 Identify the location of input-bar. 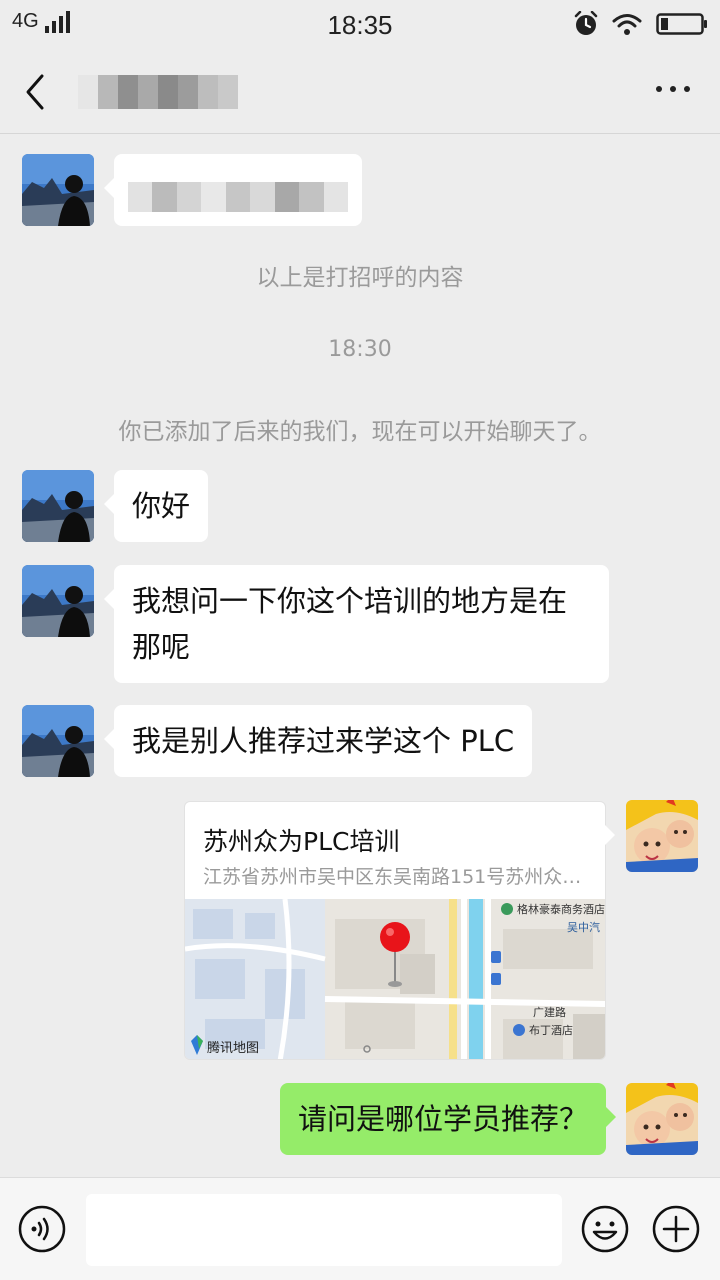
(360, 1228).